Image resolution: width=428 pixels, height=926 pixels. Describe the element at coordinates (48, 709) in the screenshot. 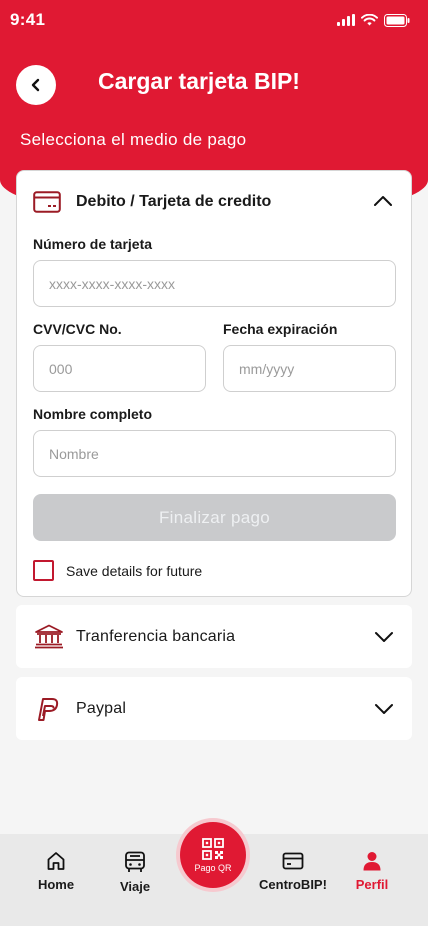

I see `paypal-icon` at that location.